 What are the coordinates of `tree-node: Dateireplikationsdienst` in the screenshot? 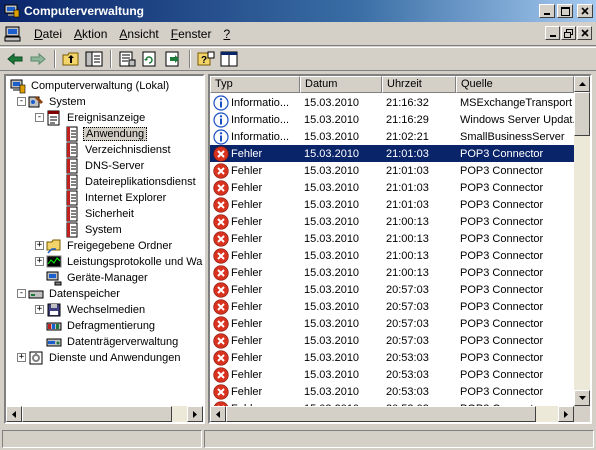 It's located at (131, 182).